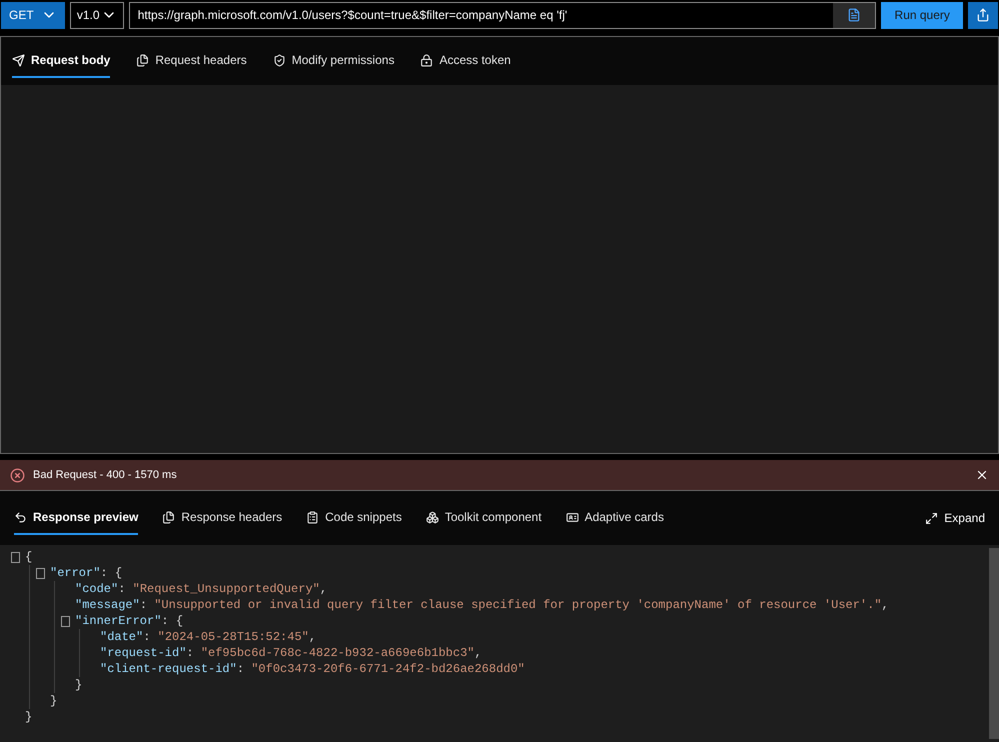 The image size is (999, 742). Describe the element at coordinates (955, 518) in the screenshot. I see `expand-button: Expand` at that location.